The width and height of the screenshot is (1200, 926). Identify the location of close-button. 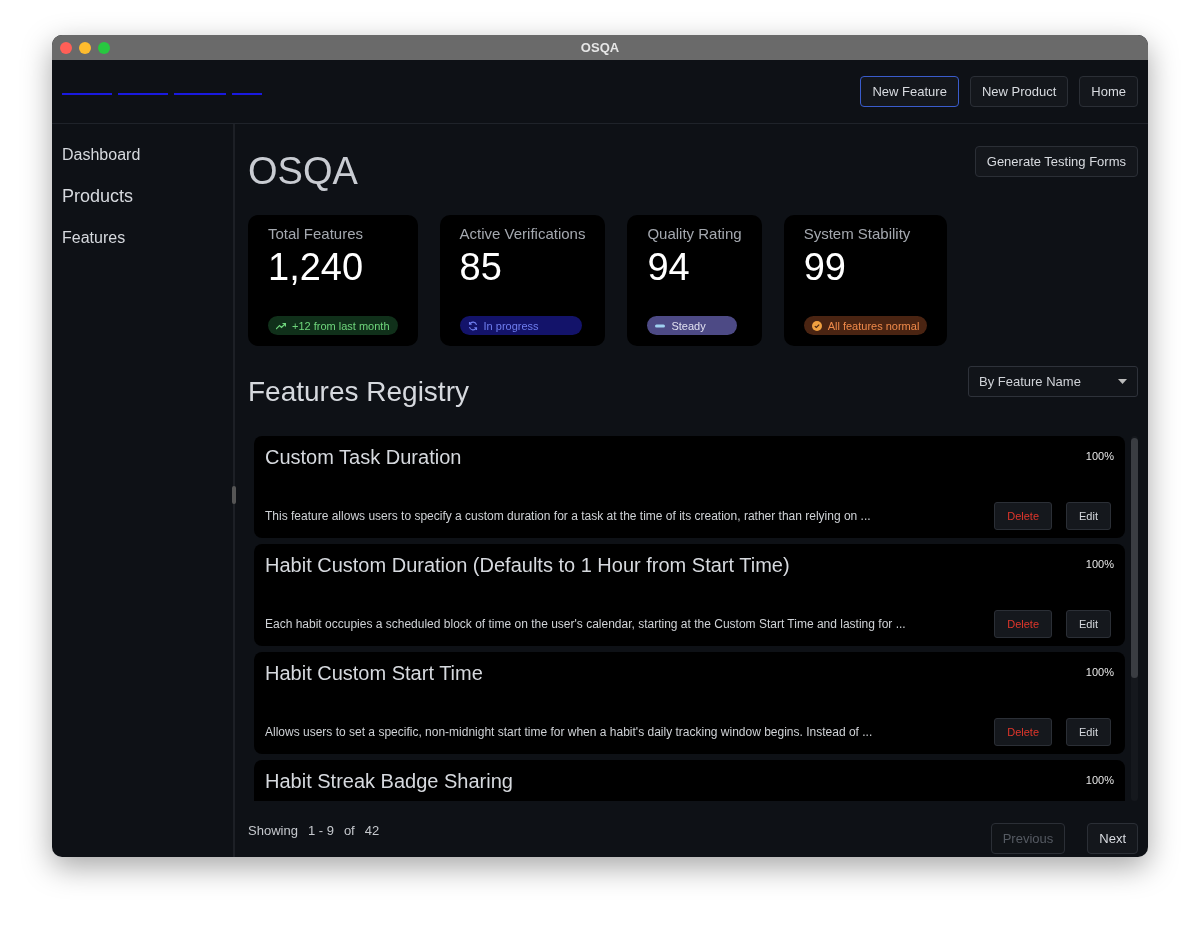
(66, 48).